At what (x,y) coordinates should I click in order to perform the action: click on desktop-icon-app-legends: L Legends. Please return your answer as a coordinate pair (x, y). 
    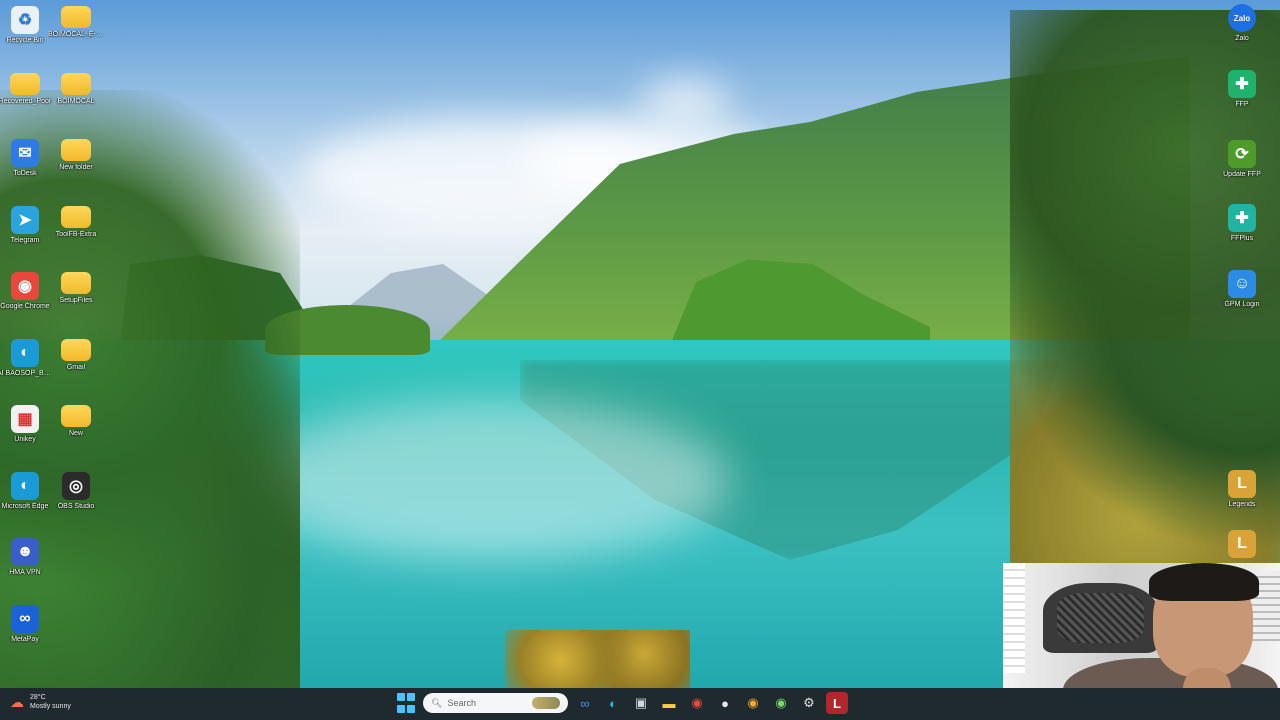
    Looking at the image, I should click on (1242, 489).